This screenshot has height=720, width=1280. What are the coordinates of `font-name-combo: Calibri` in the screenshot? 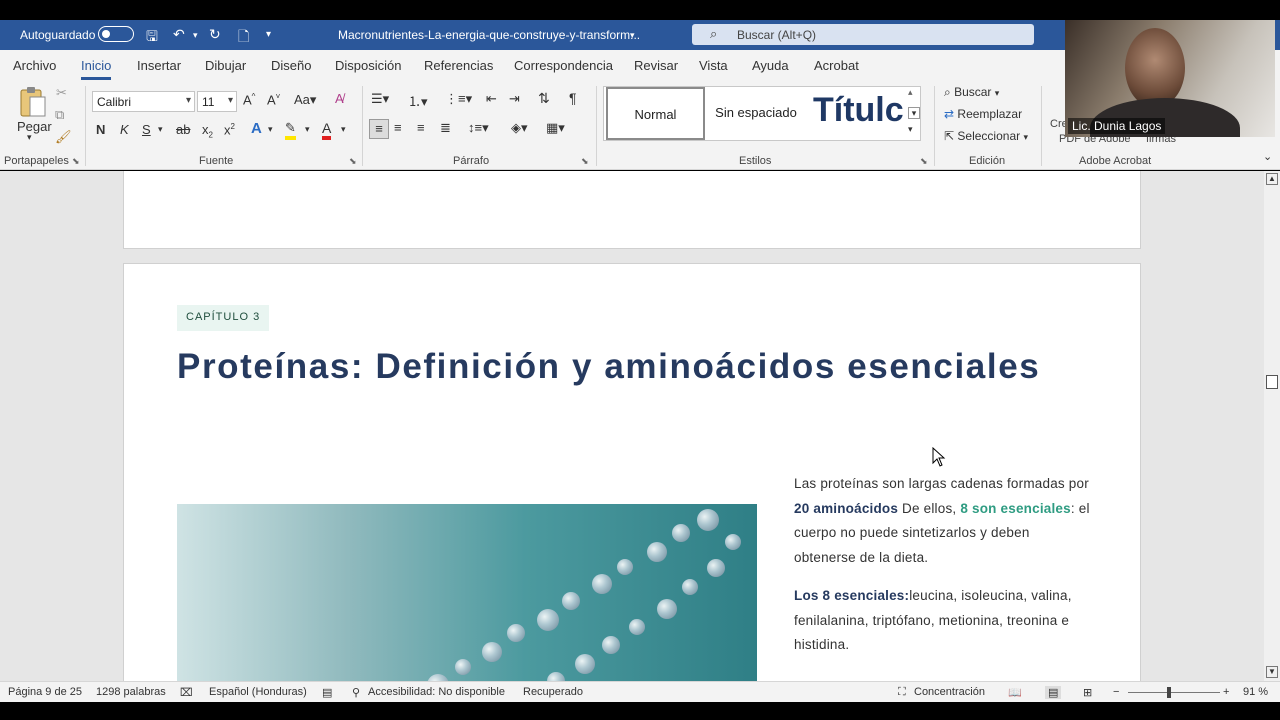 It's located at (143, 101).